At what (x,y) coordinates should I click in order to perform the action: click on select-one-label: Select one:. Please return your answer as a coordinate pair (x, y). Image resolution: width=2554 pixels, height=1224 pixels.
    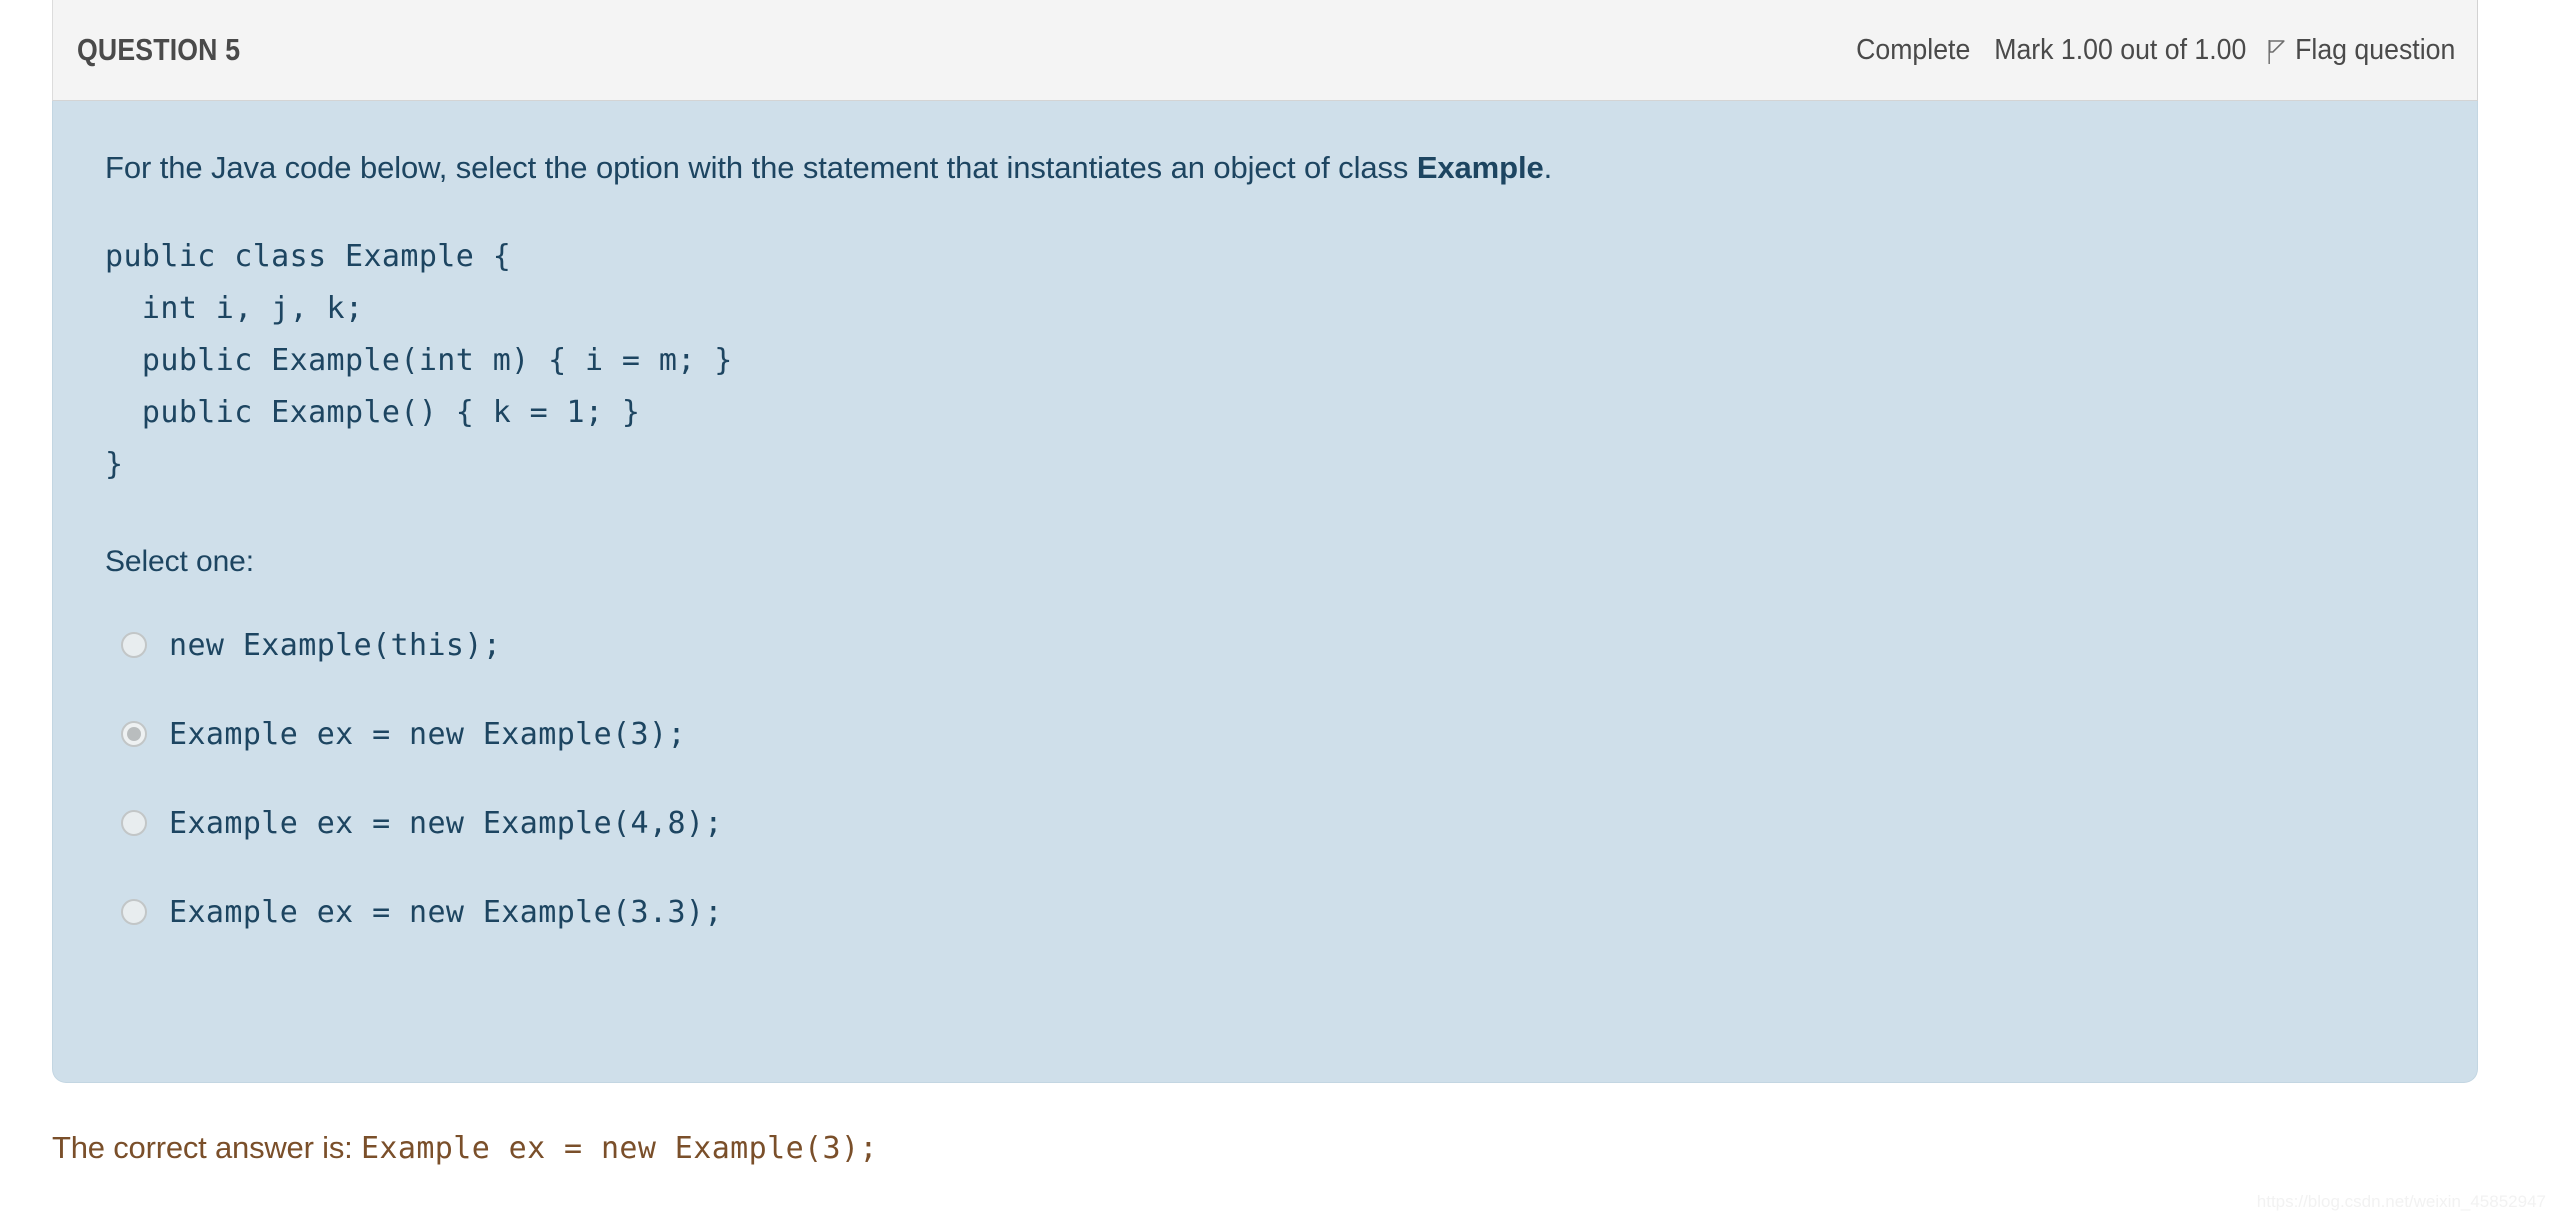
    Looking at the image, I should click on (180, 561).